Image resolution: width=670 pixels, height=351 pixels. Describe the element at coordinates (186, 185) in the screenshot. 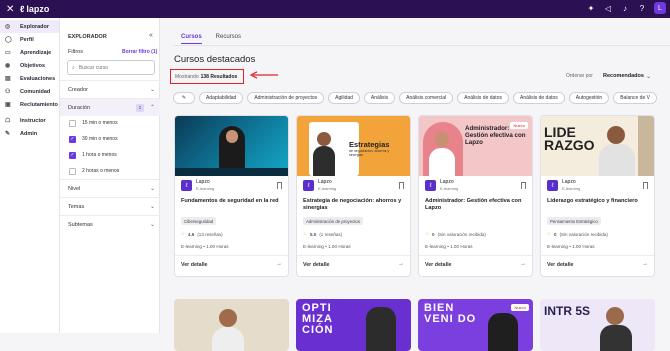

I see `provider-logo-icon: ℓ` at that location.